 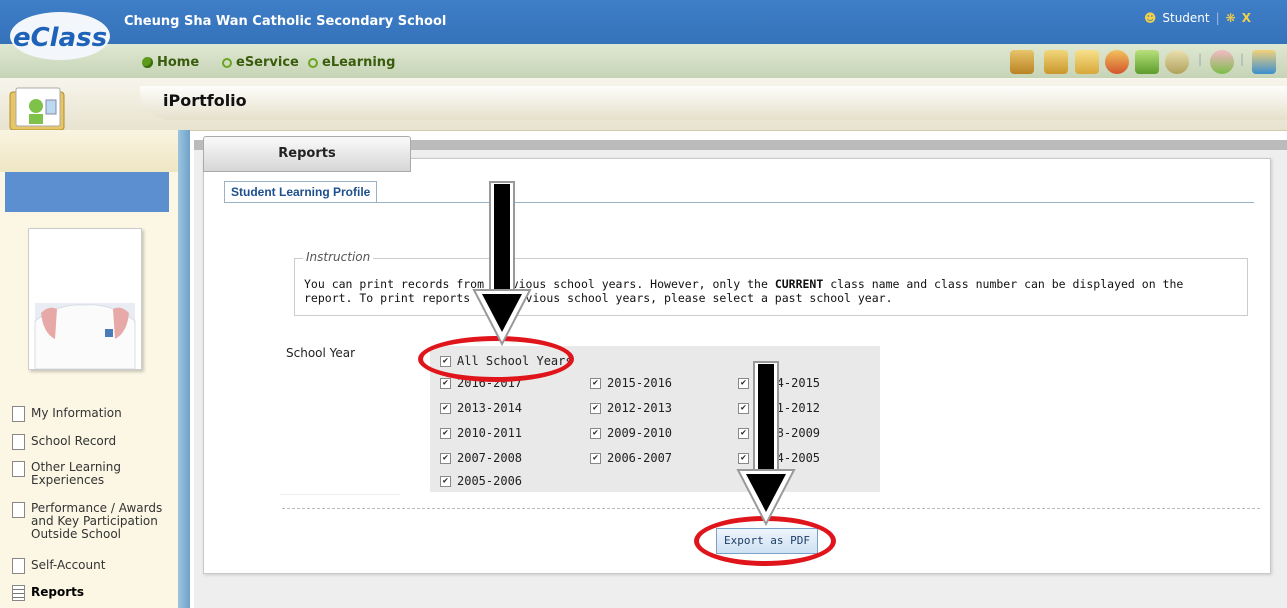 I want to click on nav-home-label: Home, so click(x=178, y=62).